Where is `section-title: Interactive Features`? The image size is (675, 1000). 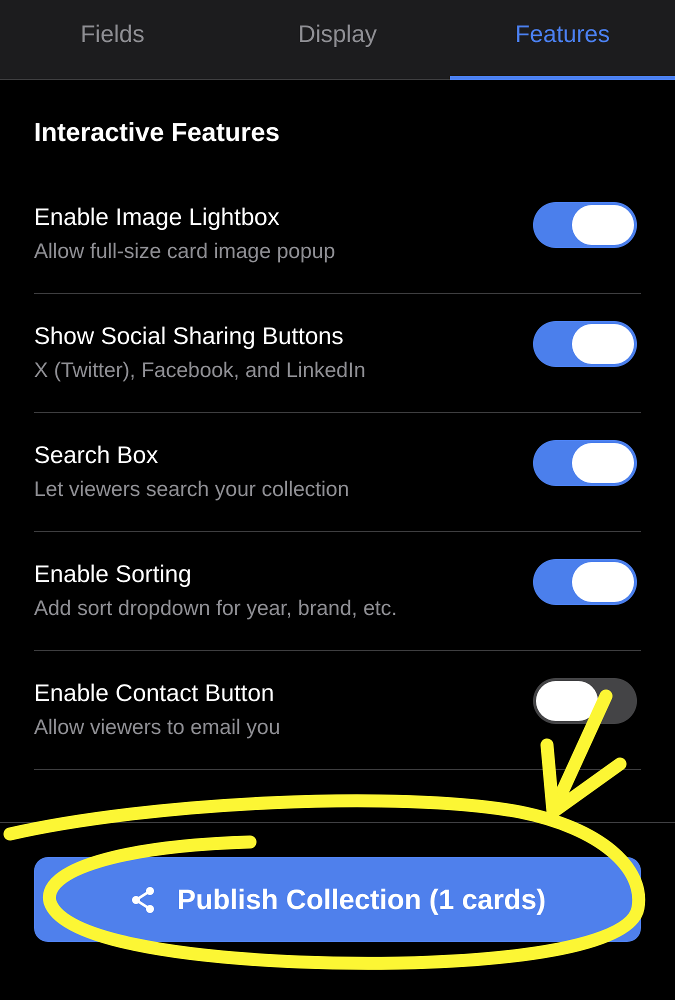 section-title: Interactive Features is located at coordinates (157, 132).